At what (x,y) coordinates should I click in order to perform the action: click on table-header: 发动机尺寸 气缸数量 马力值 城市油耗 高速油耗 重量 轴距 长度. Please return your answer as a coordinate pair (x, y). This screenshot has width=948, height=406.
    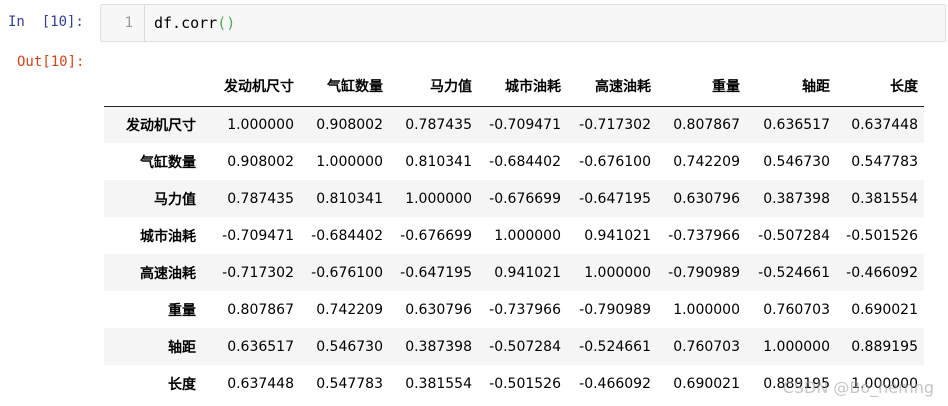
    Looking at the image, I should click on (514, 86).